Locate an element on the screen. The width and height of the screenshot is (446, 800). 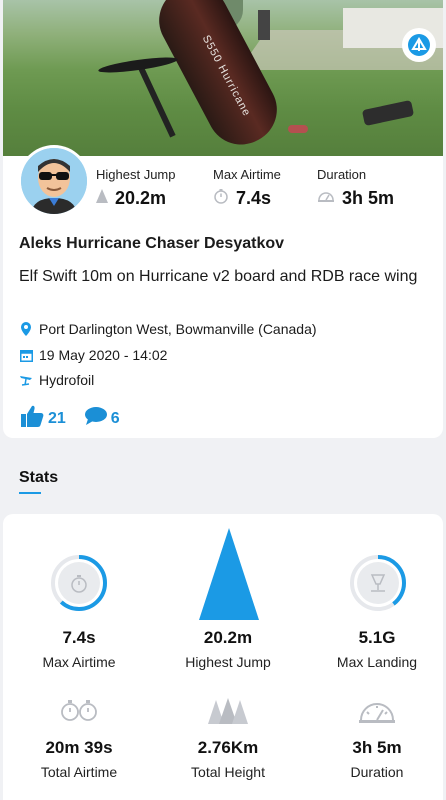
triangle-peak-icon is located at coordinates (229, 574).